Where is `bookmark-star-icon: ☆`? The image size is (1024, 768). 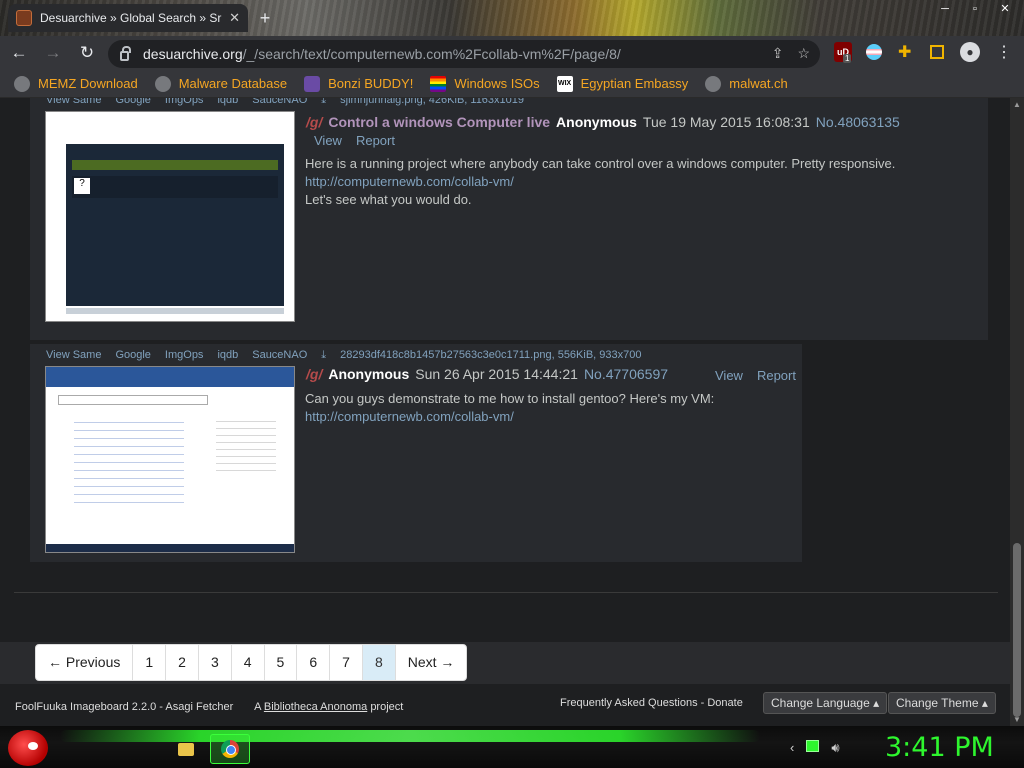 bookmark-star-icon: ☆ is located at coordinates (803, 53).